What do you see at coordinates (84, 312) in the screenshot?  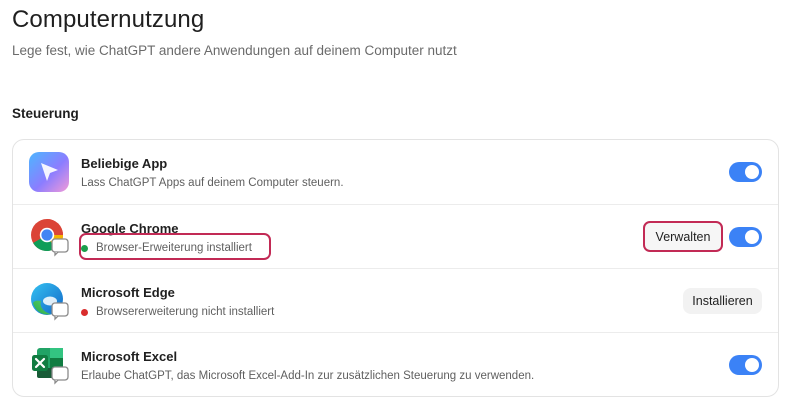 I see `status-dot-red` at bounding box center [84, 312].